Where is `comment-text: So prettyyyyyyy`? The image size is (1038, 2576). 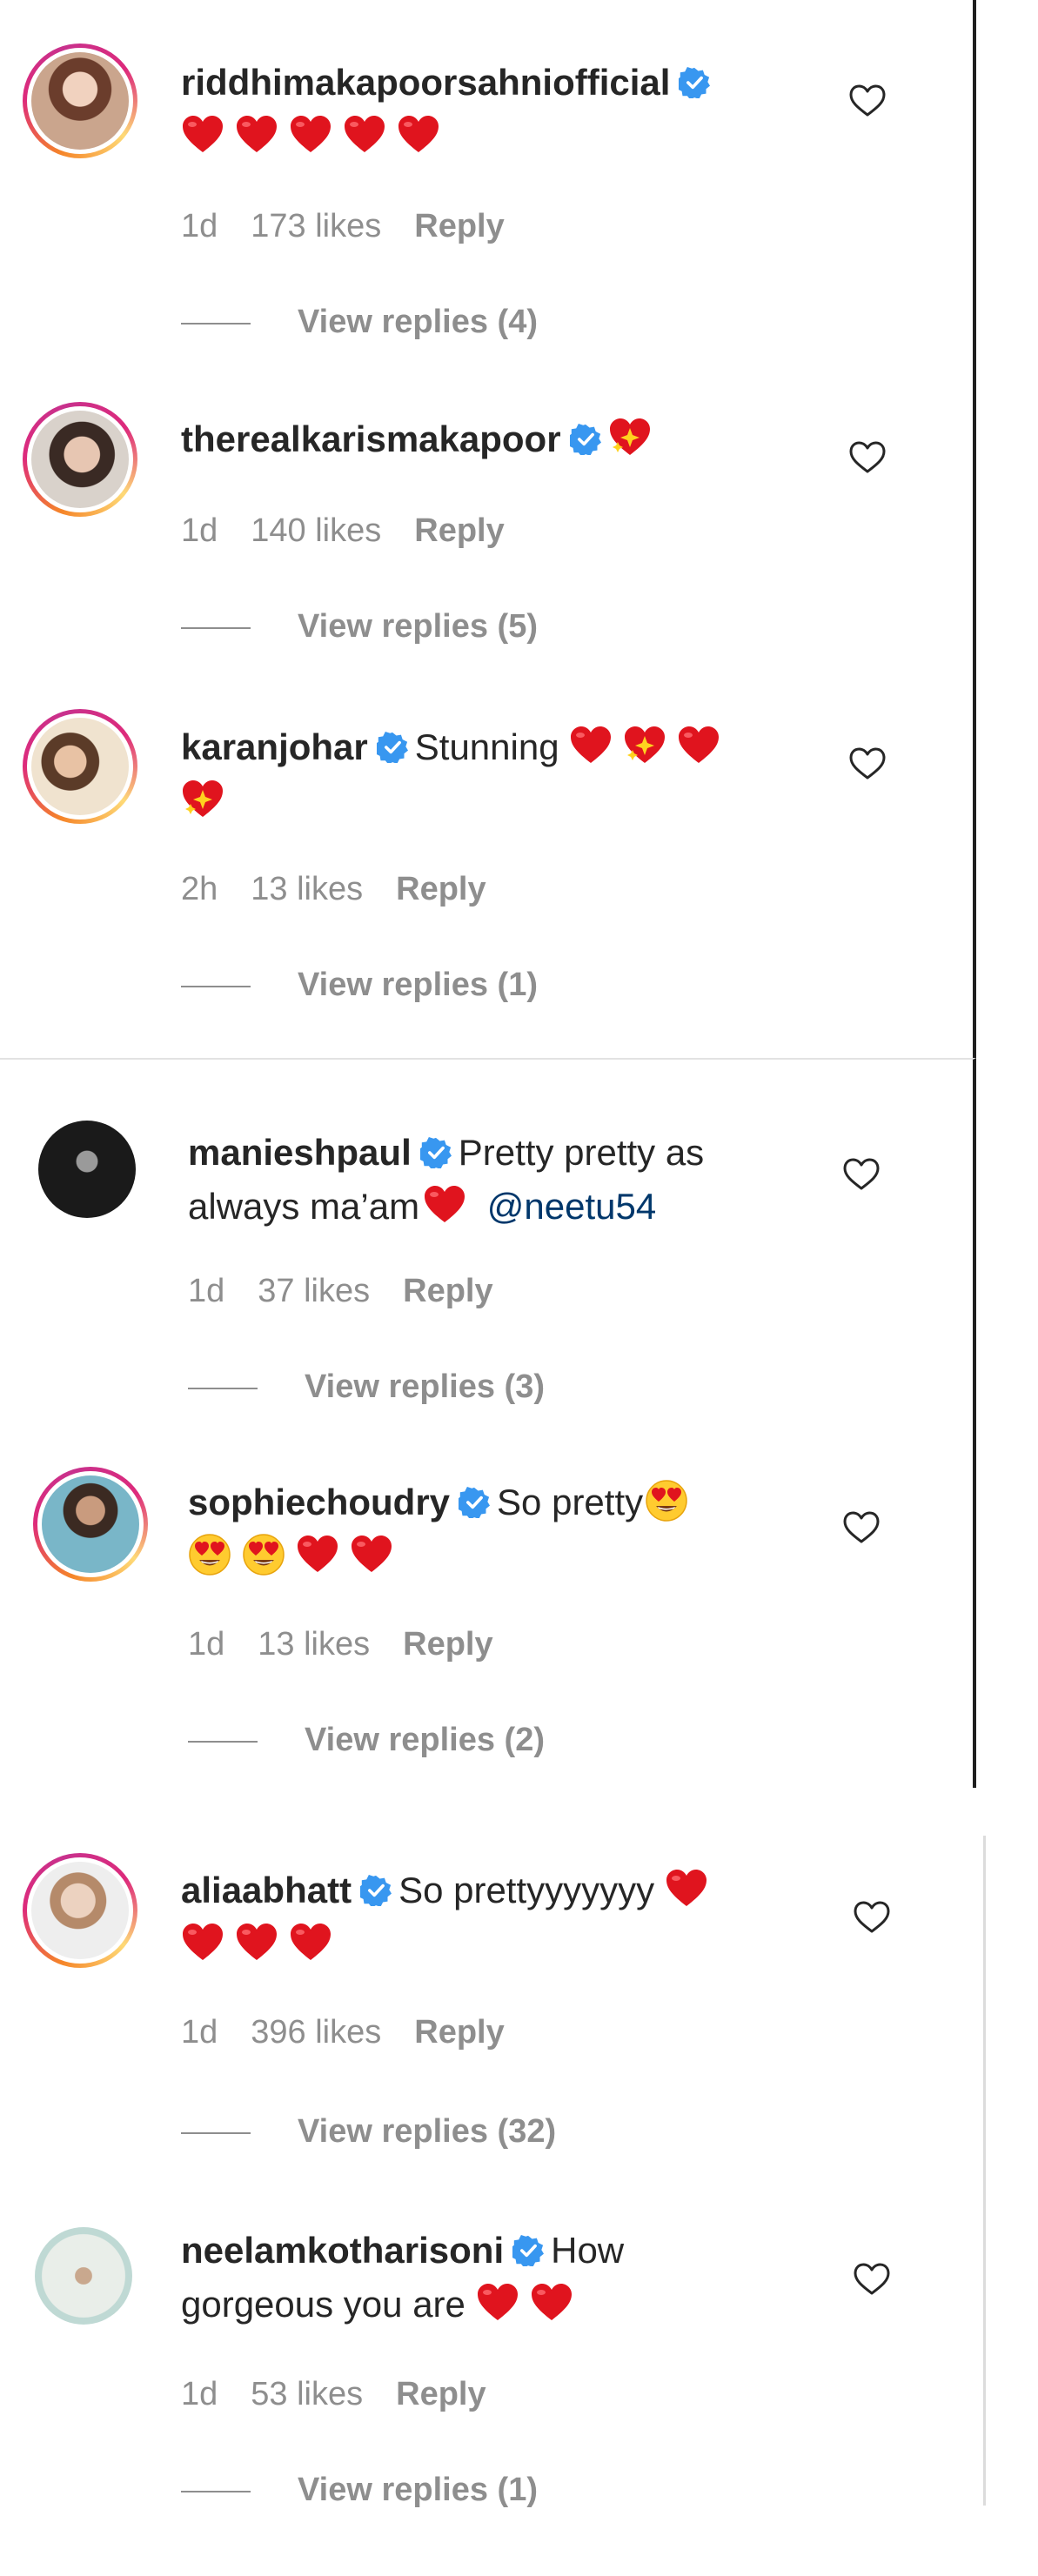
comment-text: So prettyyyyyyy is located at coordinates (526, 1890).